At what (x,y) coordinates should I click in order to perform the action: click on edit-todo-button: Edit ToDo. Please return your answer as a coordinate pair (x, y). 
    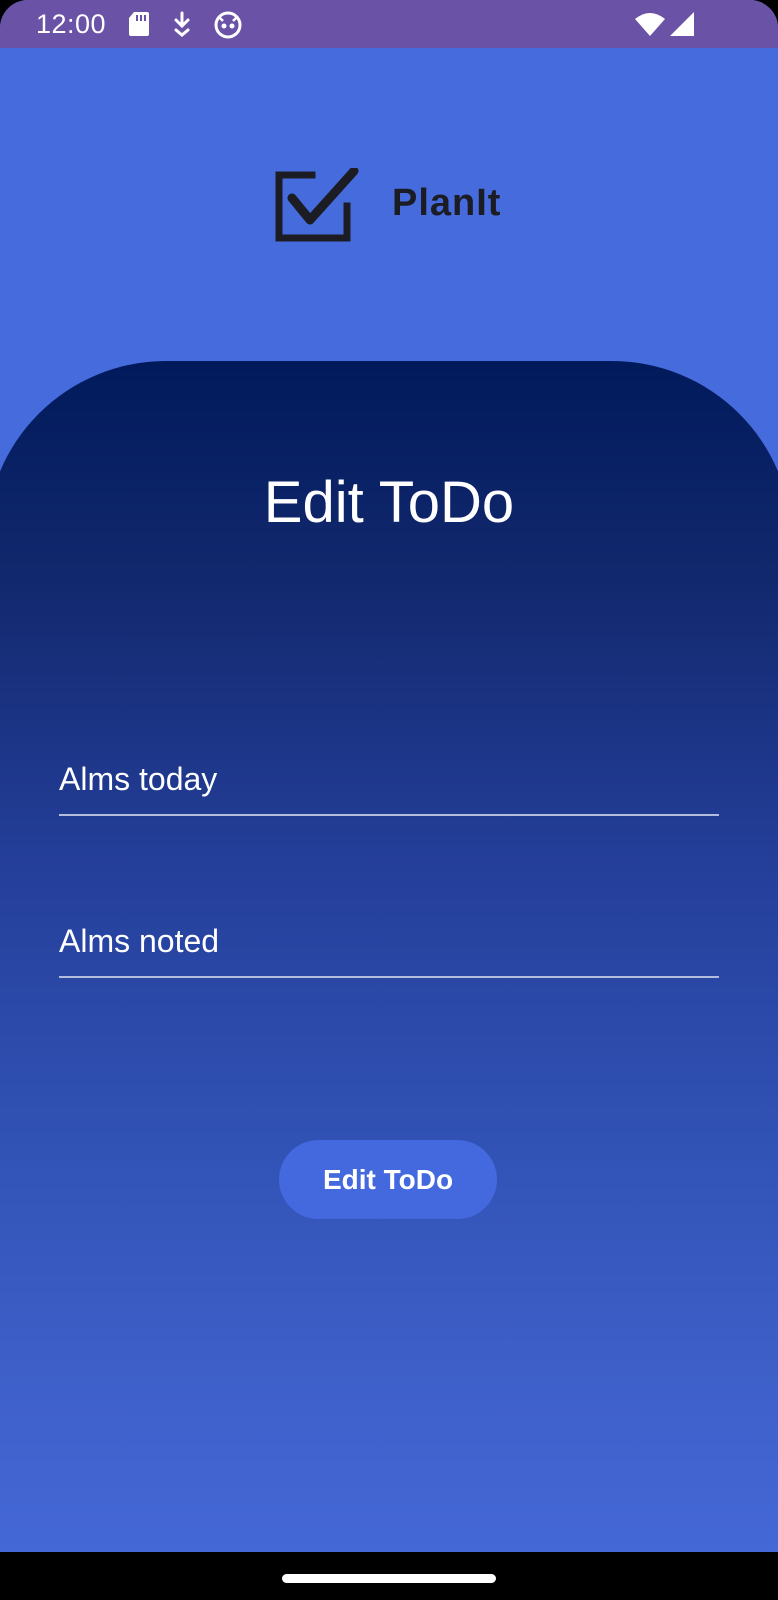
    Looking at the image, I should click on (388, 1179).